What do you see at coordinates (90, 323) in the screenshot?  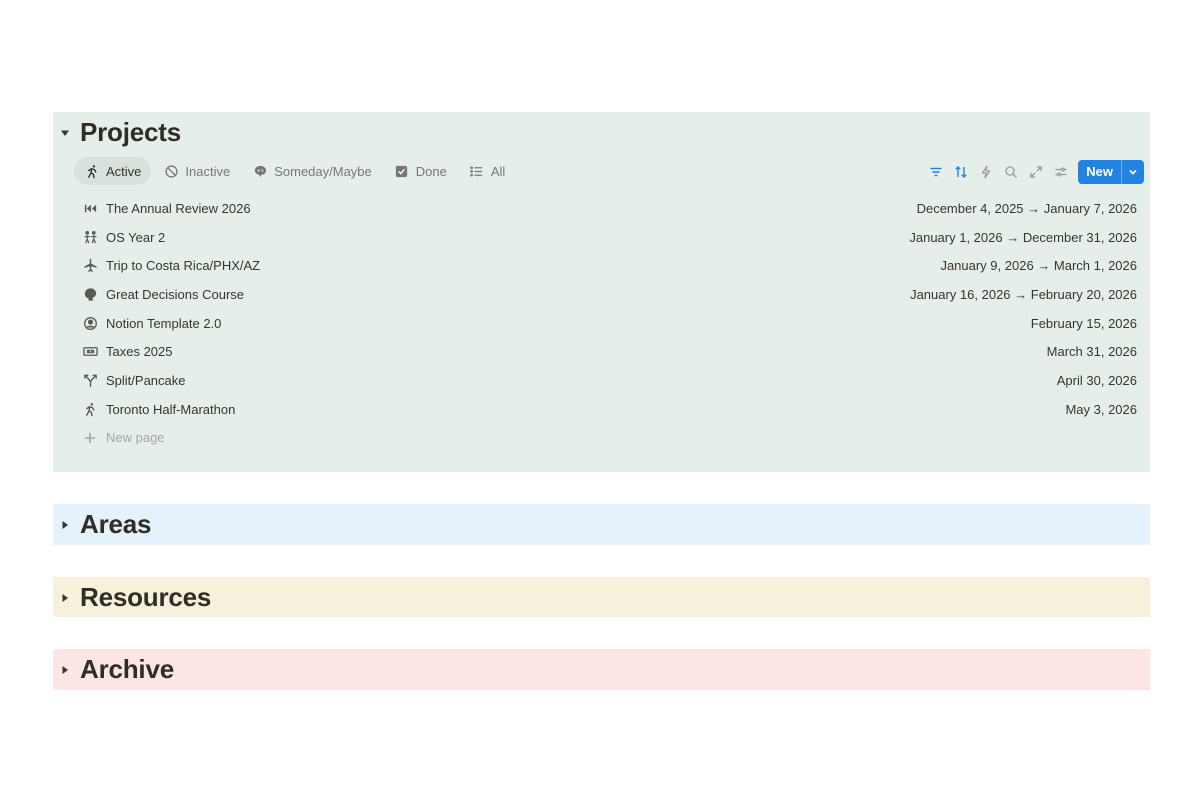 I see `user-circle-icon` at bounding box center [90, 323].